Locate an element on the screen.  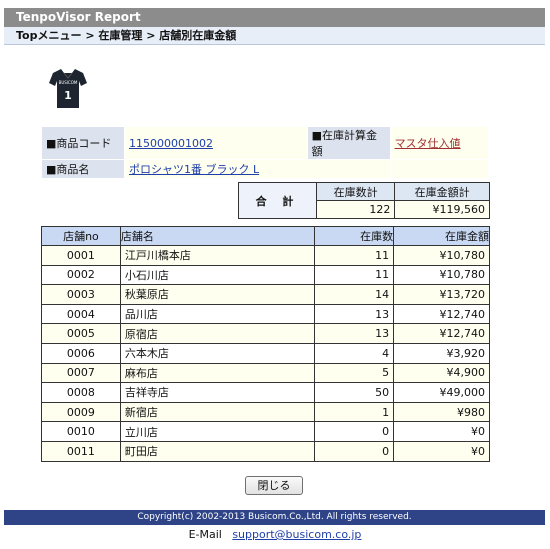
store-no-cell: 0005 is located at coordinates (81, 333).